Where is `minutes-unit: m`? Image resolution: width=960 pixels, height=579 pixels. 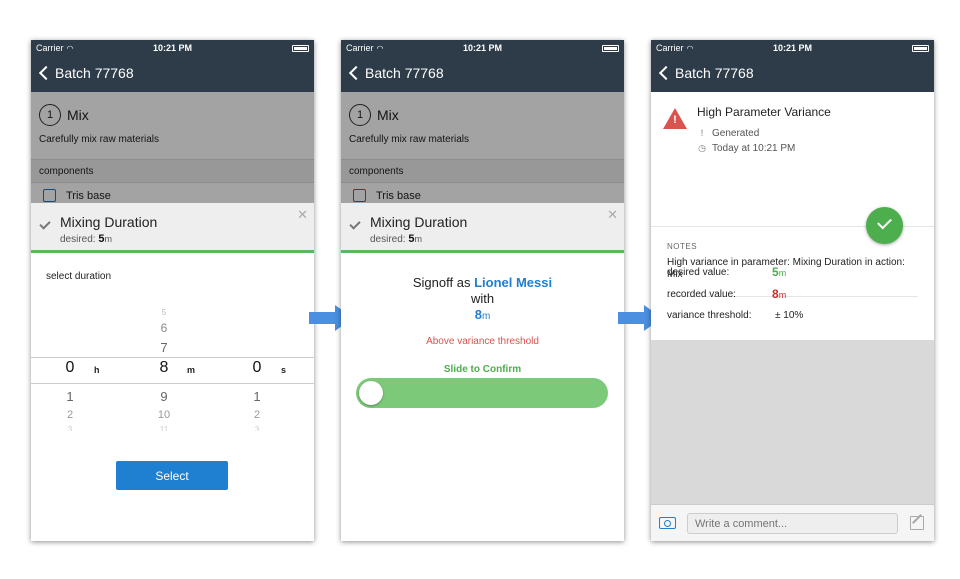
minutes-unit: m is located at coordinates (191, 370).